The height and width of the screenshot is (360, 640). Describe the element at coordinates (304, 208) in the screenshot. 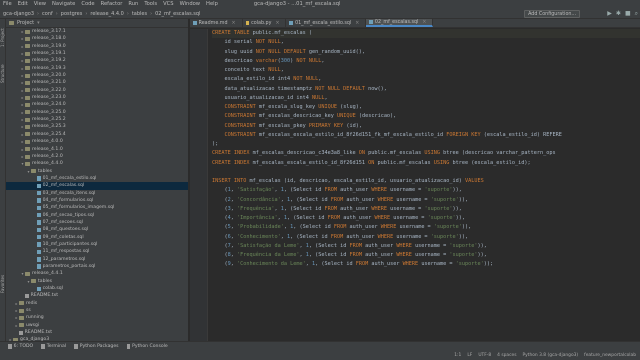

I see `code-token: , (Select id` at that location.